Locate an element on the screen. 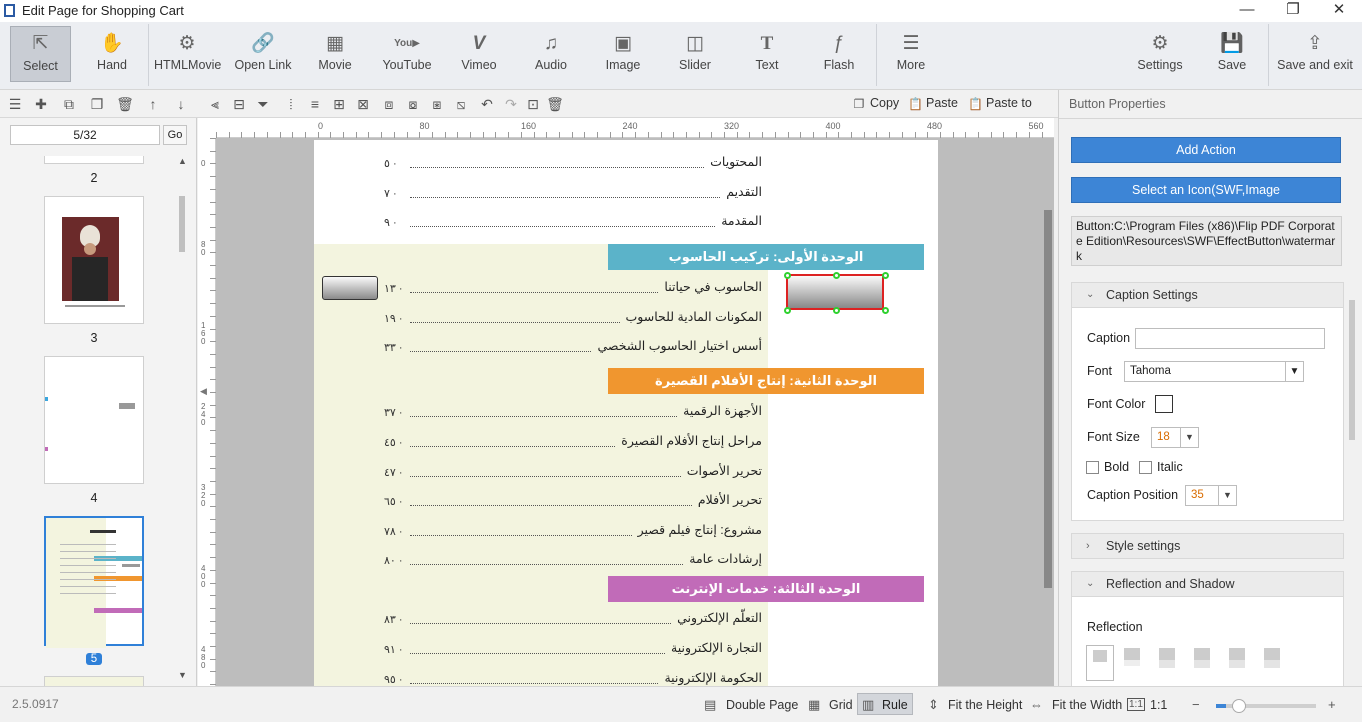 Image resolution: width=1362 pixels, height=722 pixels. send-backward-icon: ⧆ is located at coordinates (437, 104).